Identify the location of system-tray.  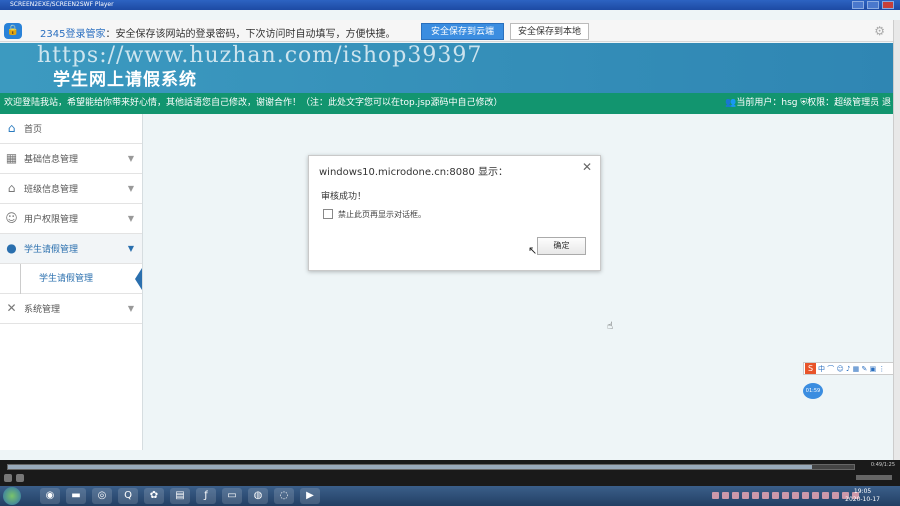
(785, 495).